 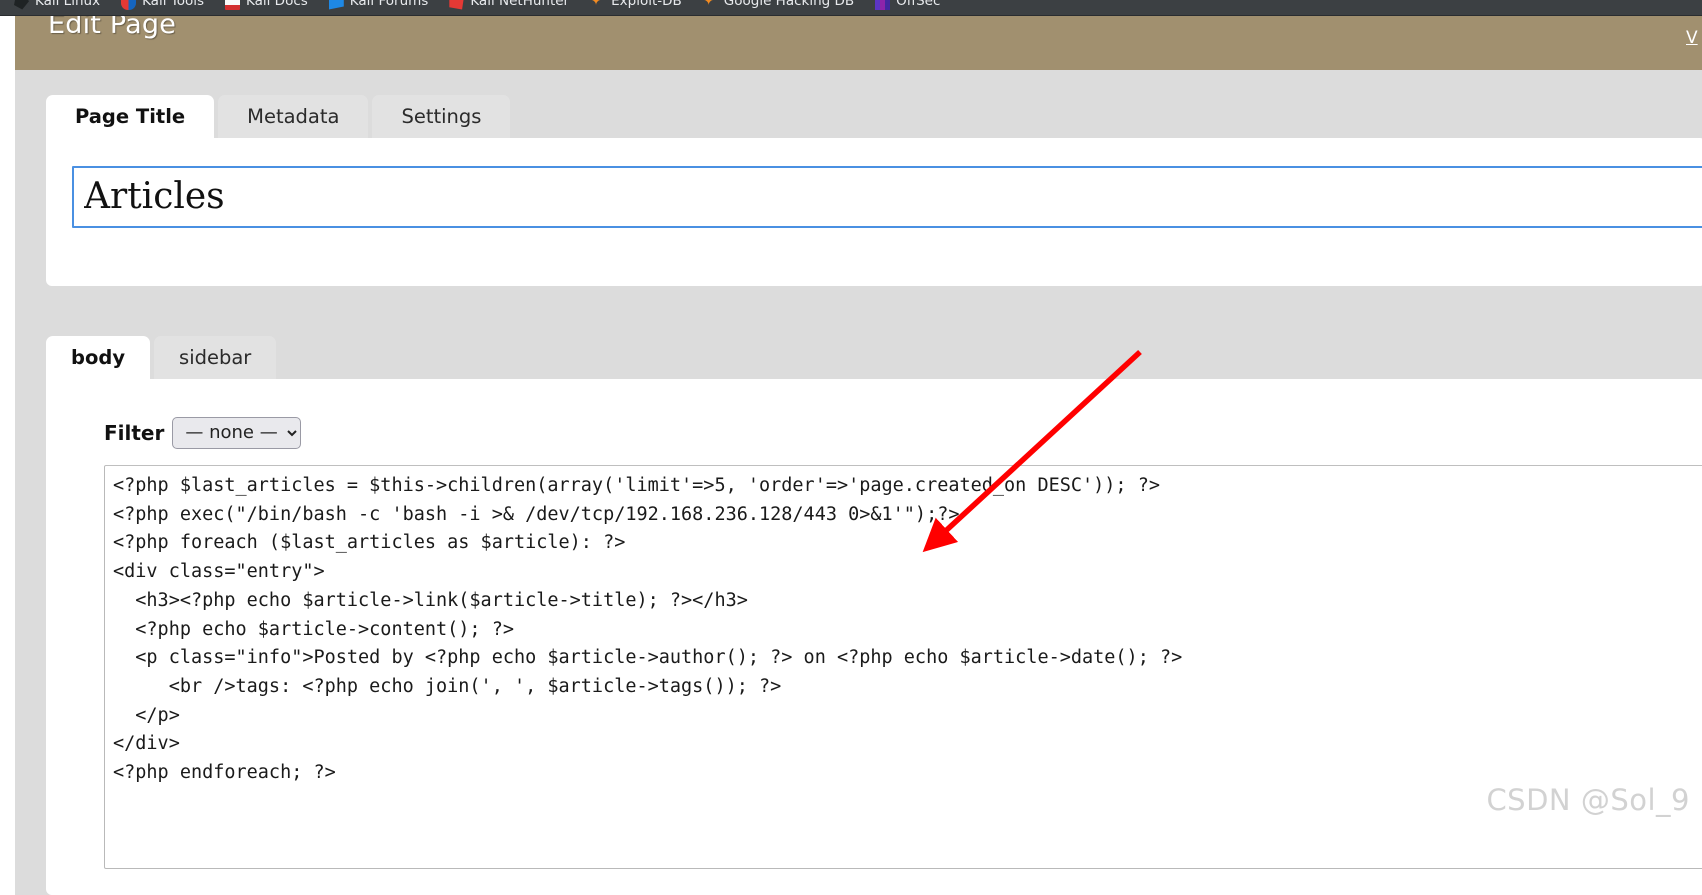 I want to click on bookmark-kali-nethunter: Kali NetHunter, so click(x=509, y=5).